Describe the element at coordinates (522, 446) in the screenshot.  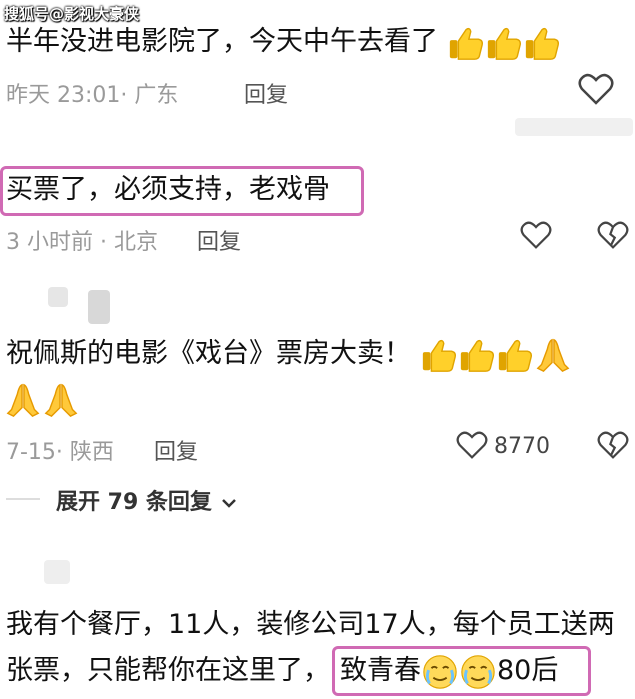
I see `like-count: 8770` at that location.